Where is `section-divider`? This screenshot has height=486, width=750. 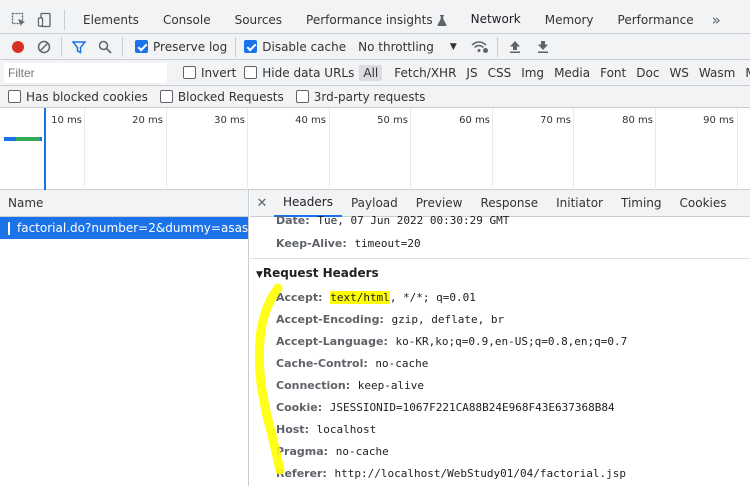 section-divider is located at coordinates (500, 258).